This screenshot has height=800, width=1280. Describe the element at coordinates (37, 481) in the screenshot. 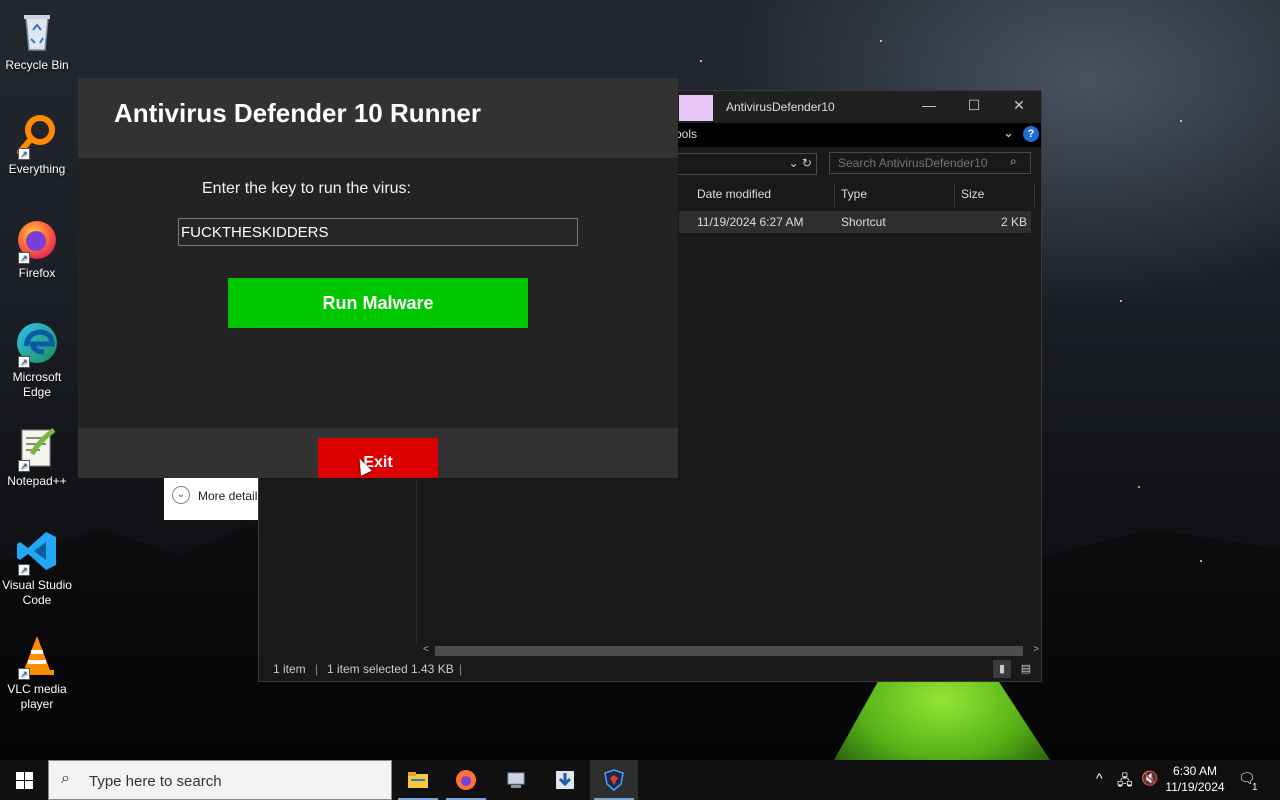

I see `desktop-icon-label: Notepad++` at that location.